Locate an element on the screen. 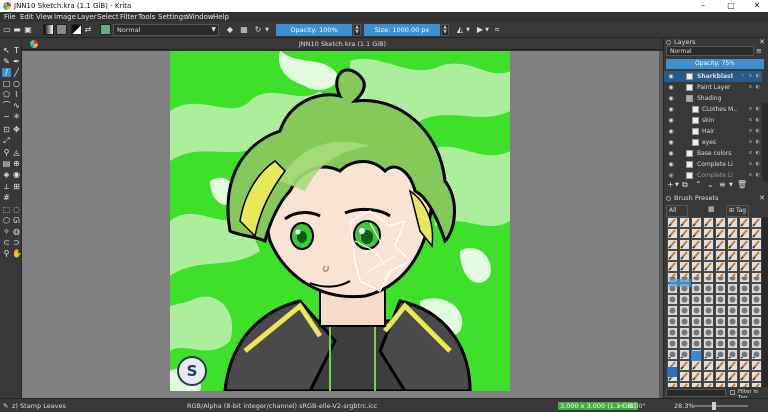 Image resolution: width=768 pixels, height=412 pixels. filter-in-tag-checkbox is located at coordinates (732, 392).